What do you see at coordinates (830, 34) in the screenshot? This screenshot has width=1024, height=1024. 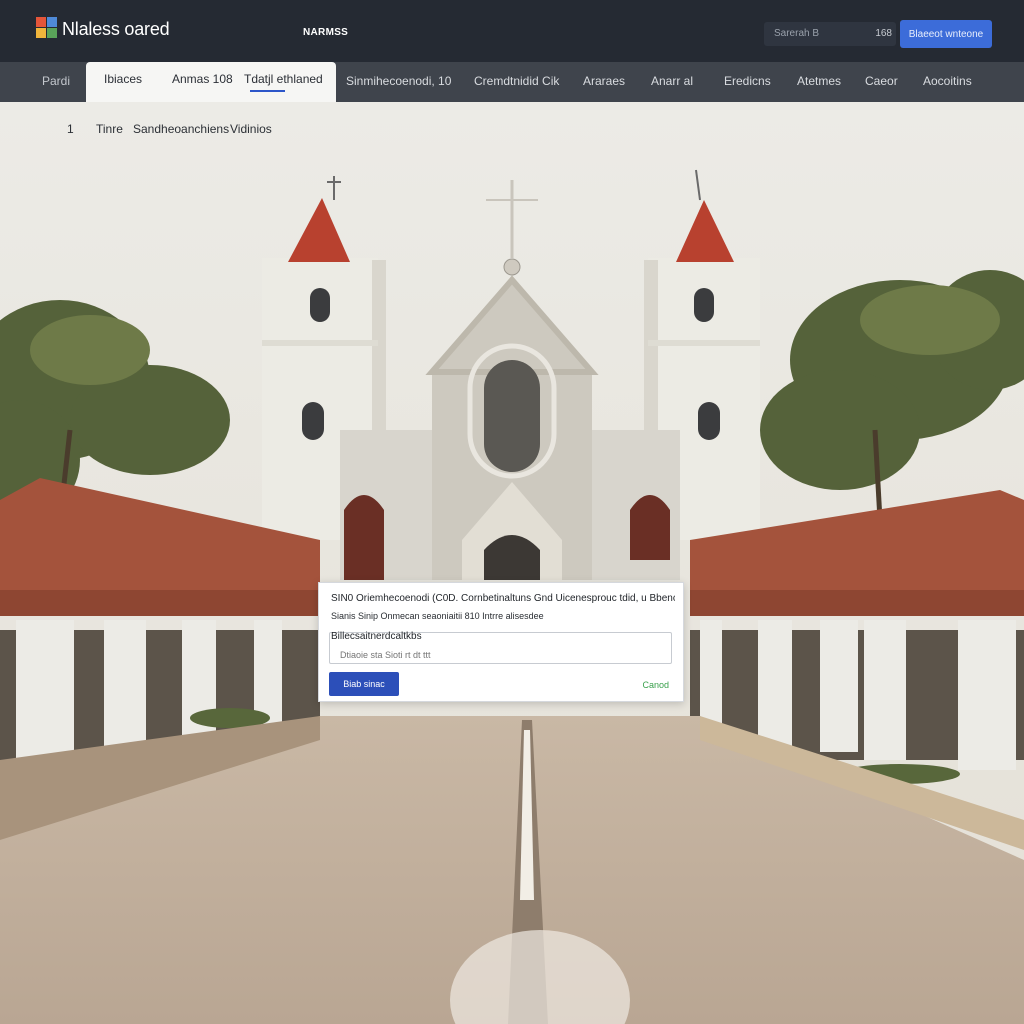 I see `search-input: Sarerah B 168` at bounding box center [830, 34].